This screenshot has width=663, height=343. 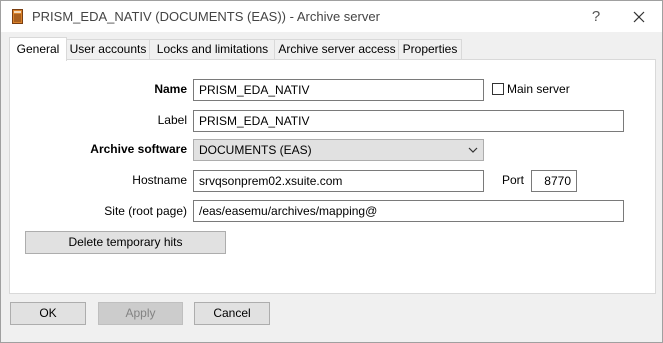 What do you see at coordinates (138, 149) in the screenshot?
I see `archive-software-label: Archive software` at bounding box center [138, 149].